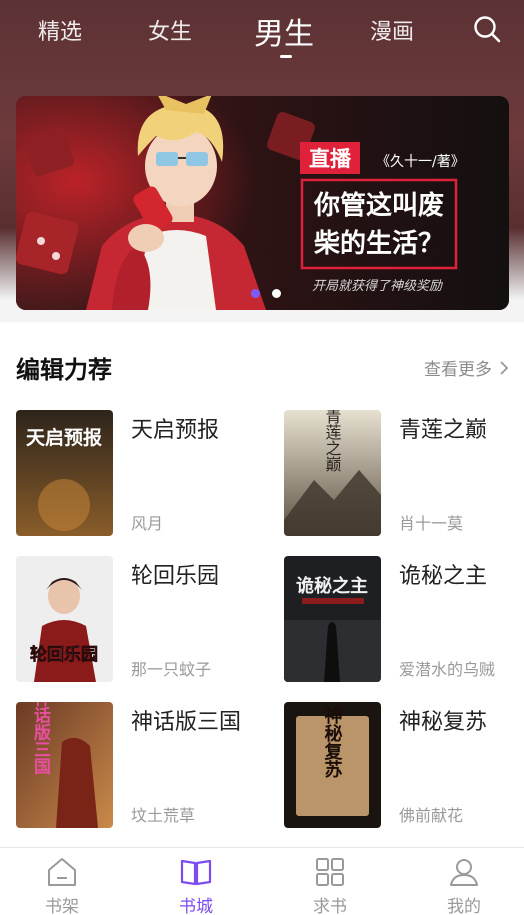 The height and width of the screenshot is (915, 524). Describe the element at coordinates (136, 765) in the screenshot. I see `book-card: 神话版三国 神话版三国 坟土荒草` at that location.